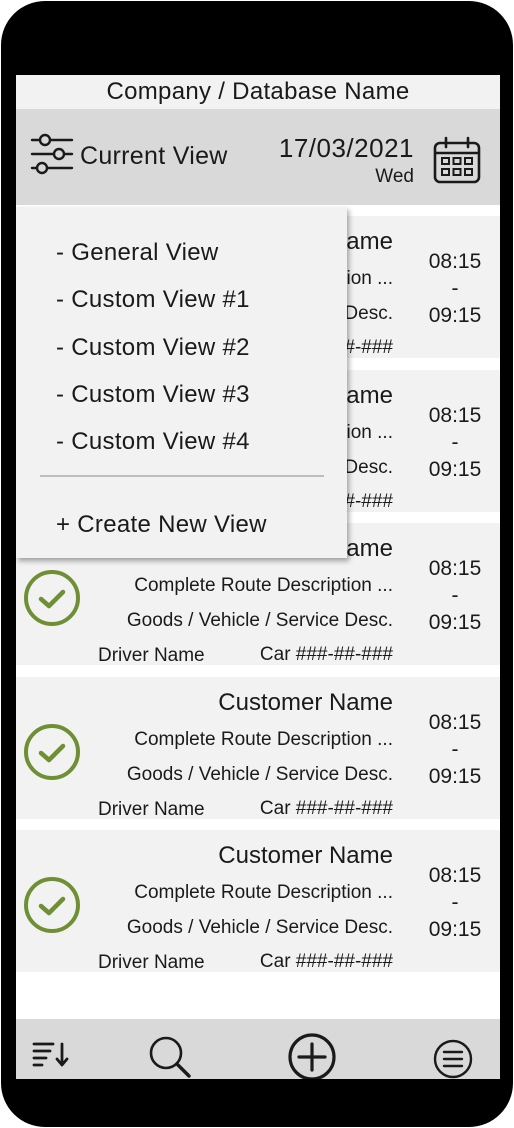 The width and height of the screenshot is (514, 1128). I want to click on sort-icon, so click(51, 1056).